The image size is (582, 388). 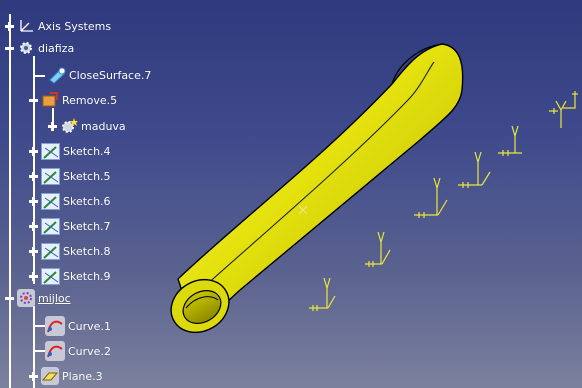 I want to click on tree-node-diafiza: diafiza, so click(x=39, y=48).